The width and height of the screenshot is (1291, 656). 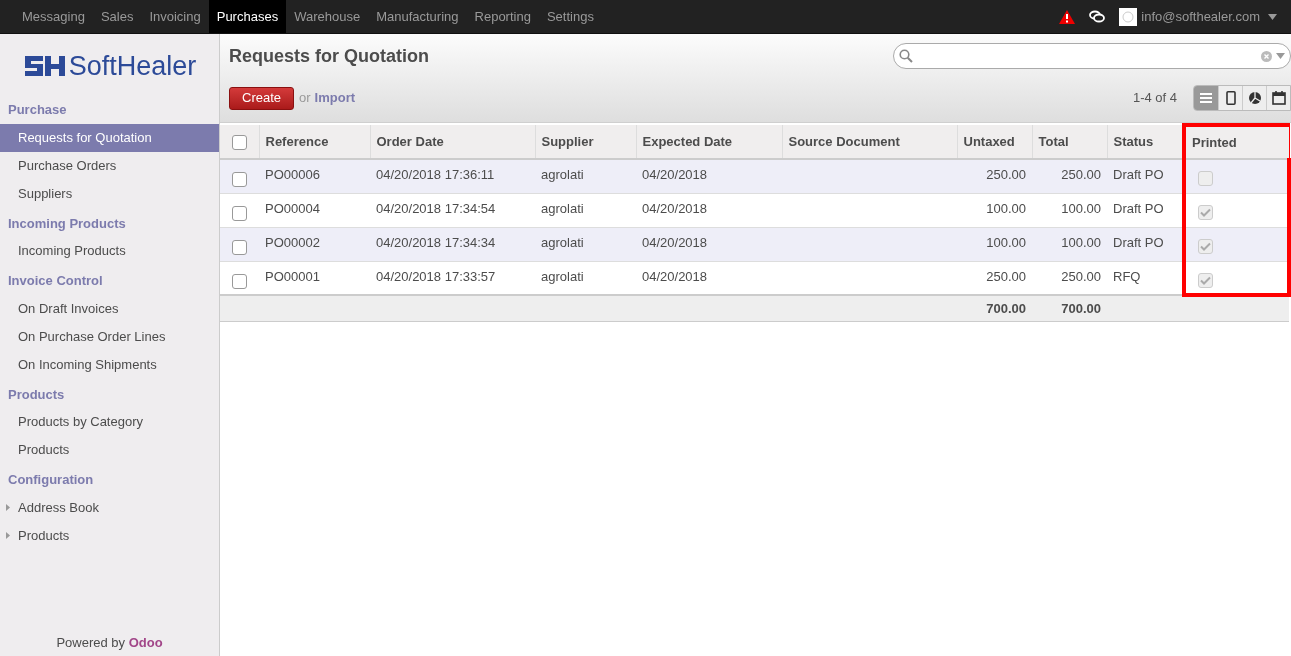 What do you see at coordinates (1067, 16) in the screenshot?
I see `warning-icon` at bounding box center [1067, 16].